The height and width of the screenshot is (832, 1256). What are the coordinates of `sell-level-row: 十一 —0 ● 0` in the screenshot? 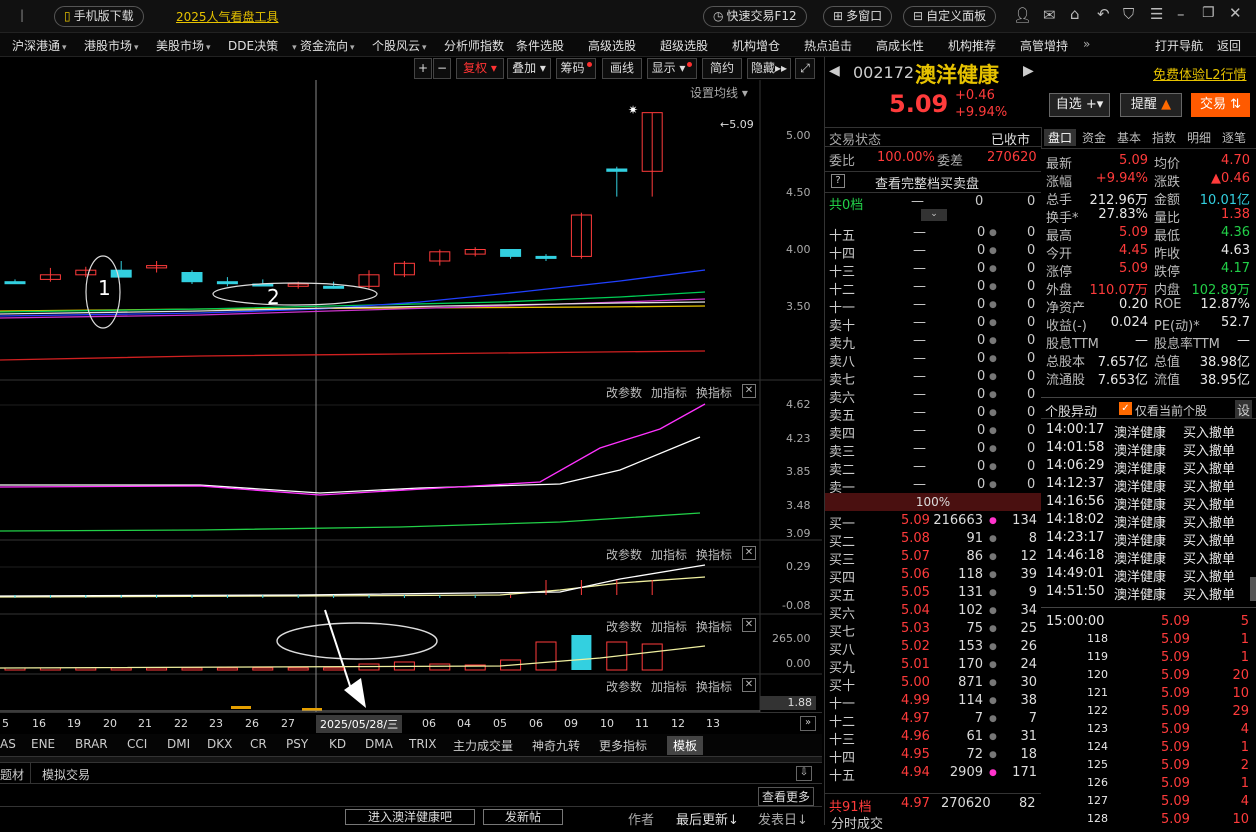 It's located at (934, 306).